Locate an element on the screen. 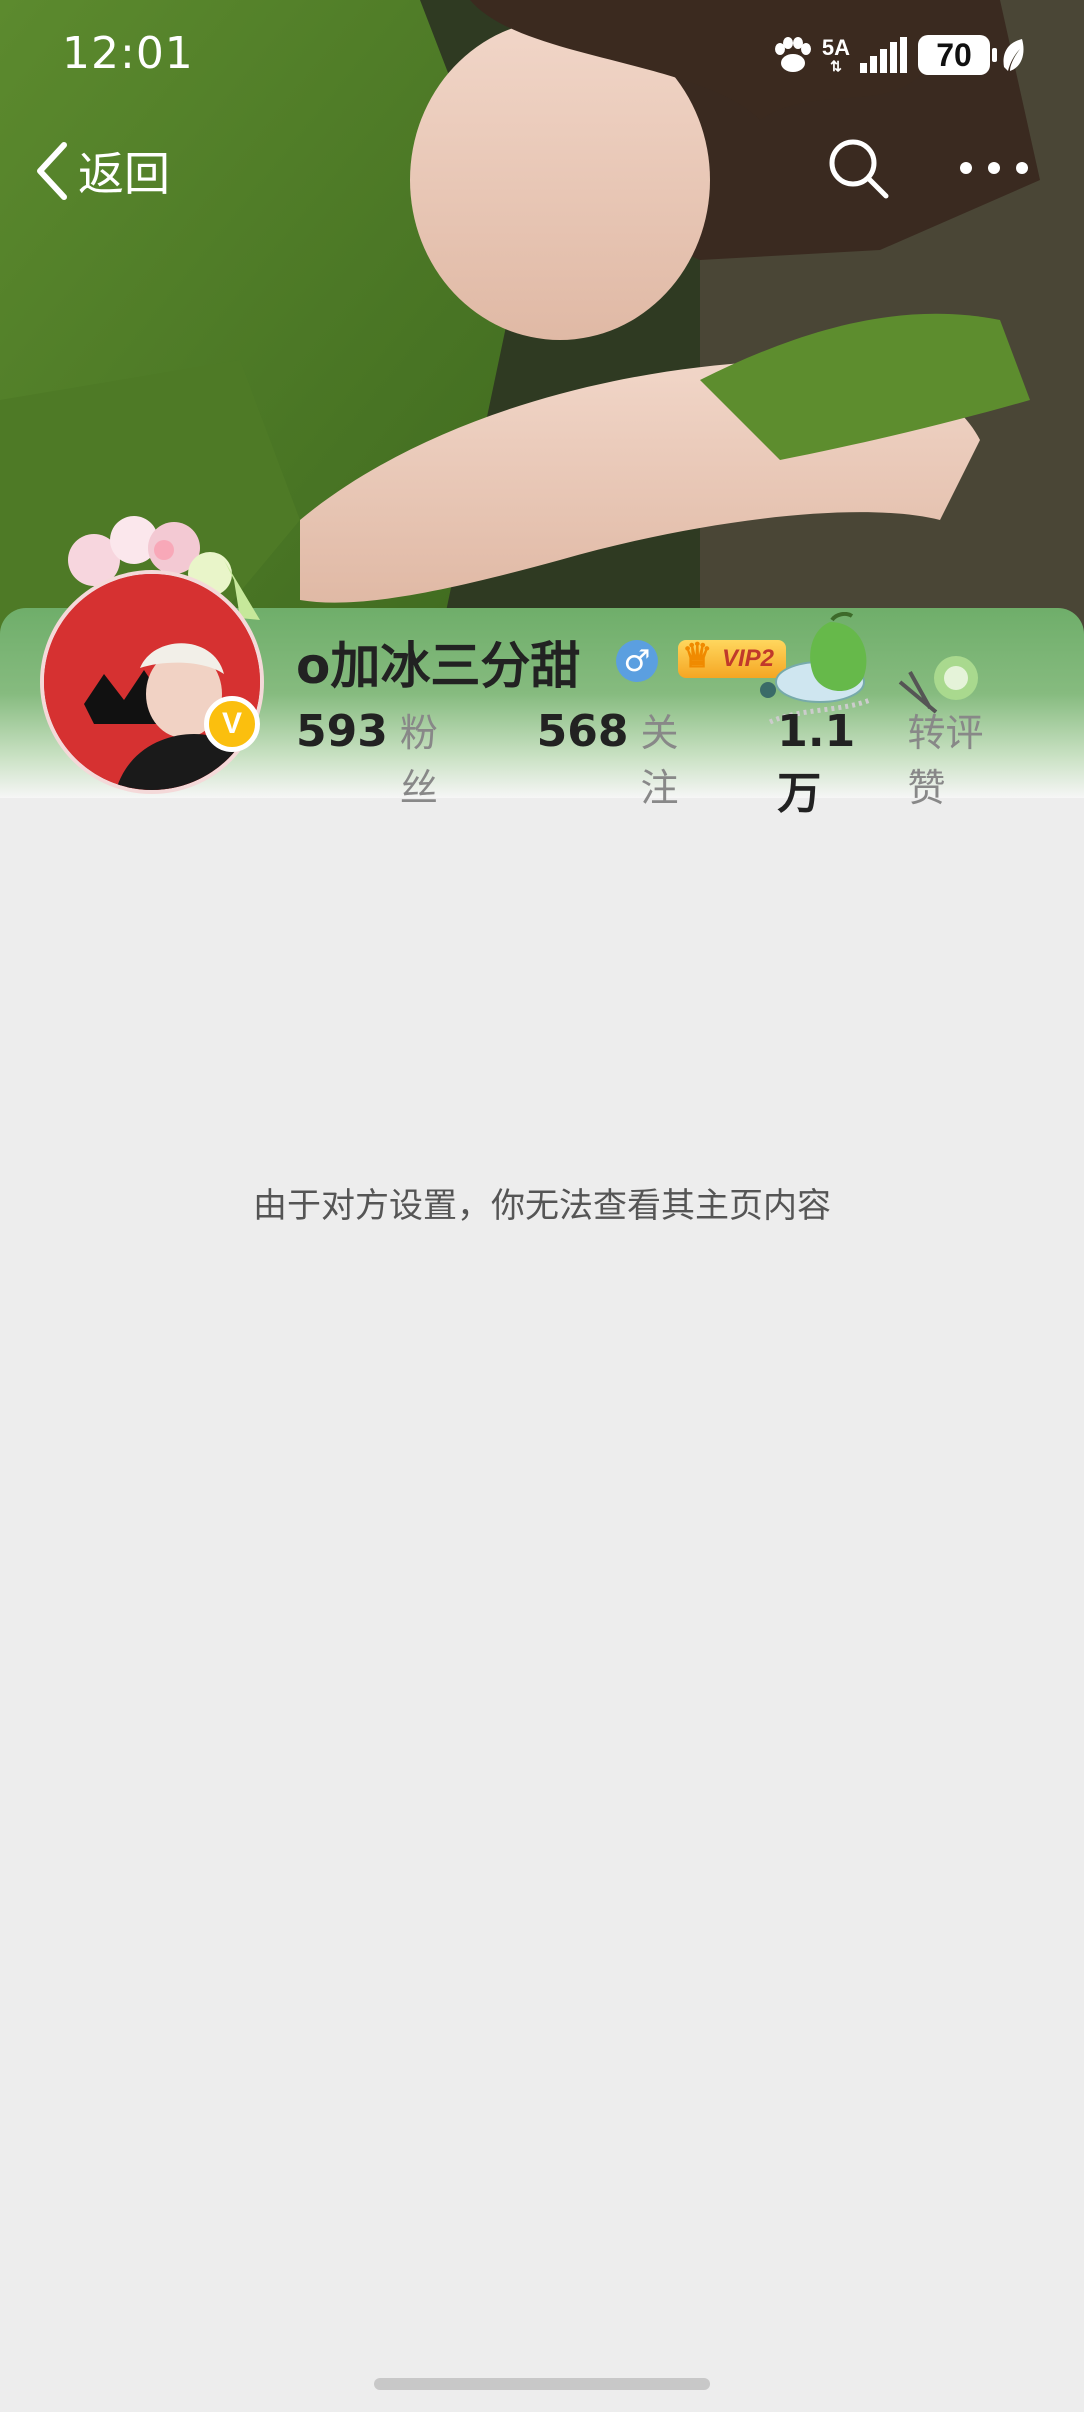 This screenshot has width=1084, height=2412. username: o加冰三分甜 is located at coordinates (438, 666).